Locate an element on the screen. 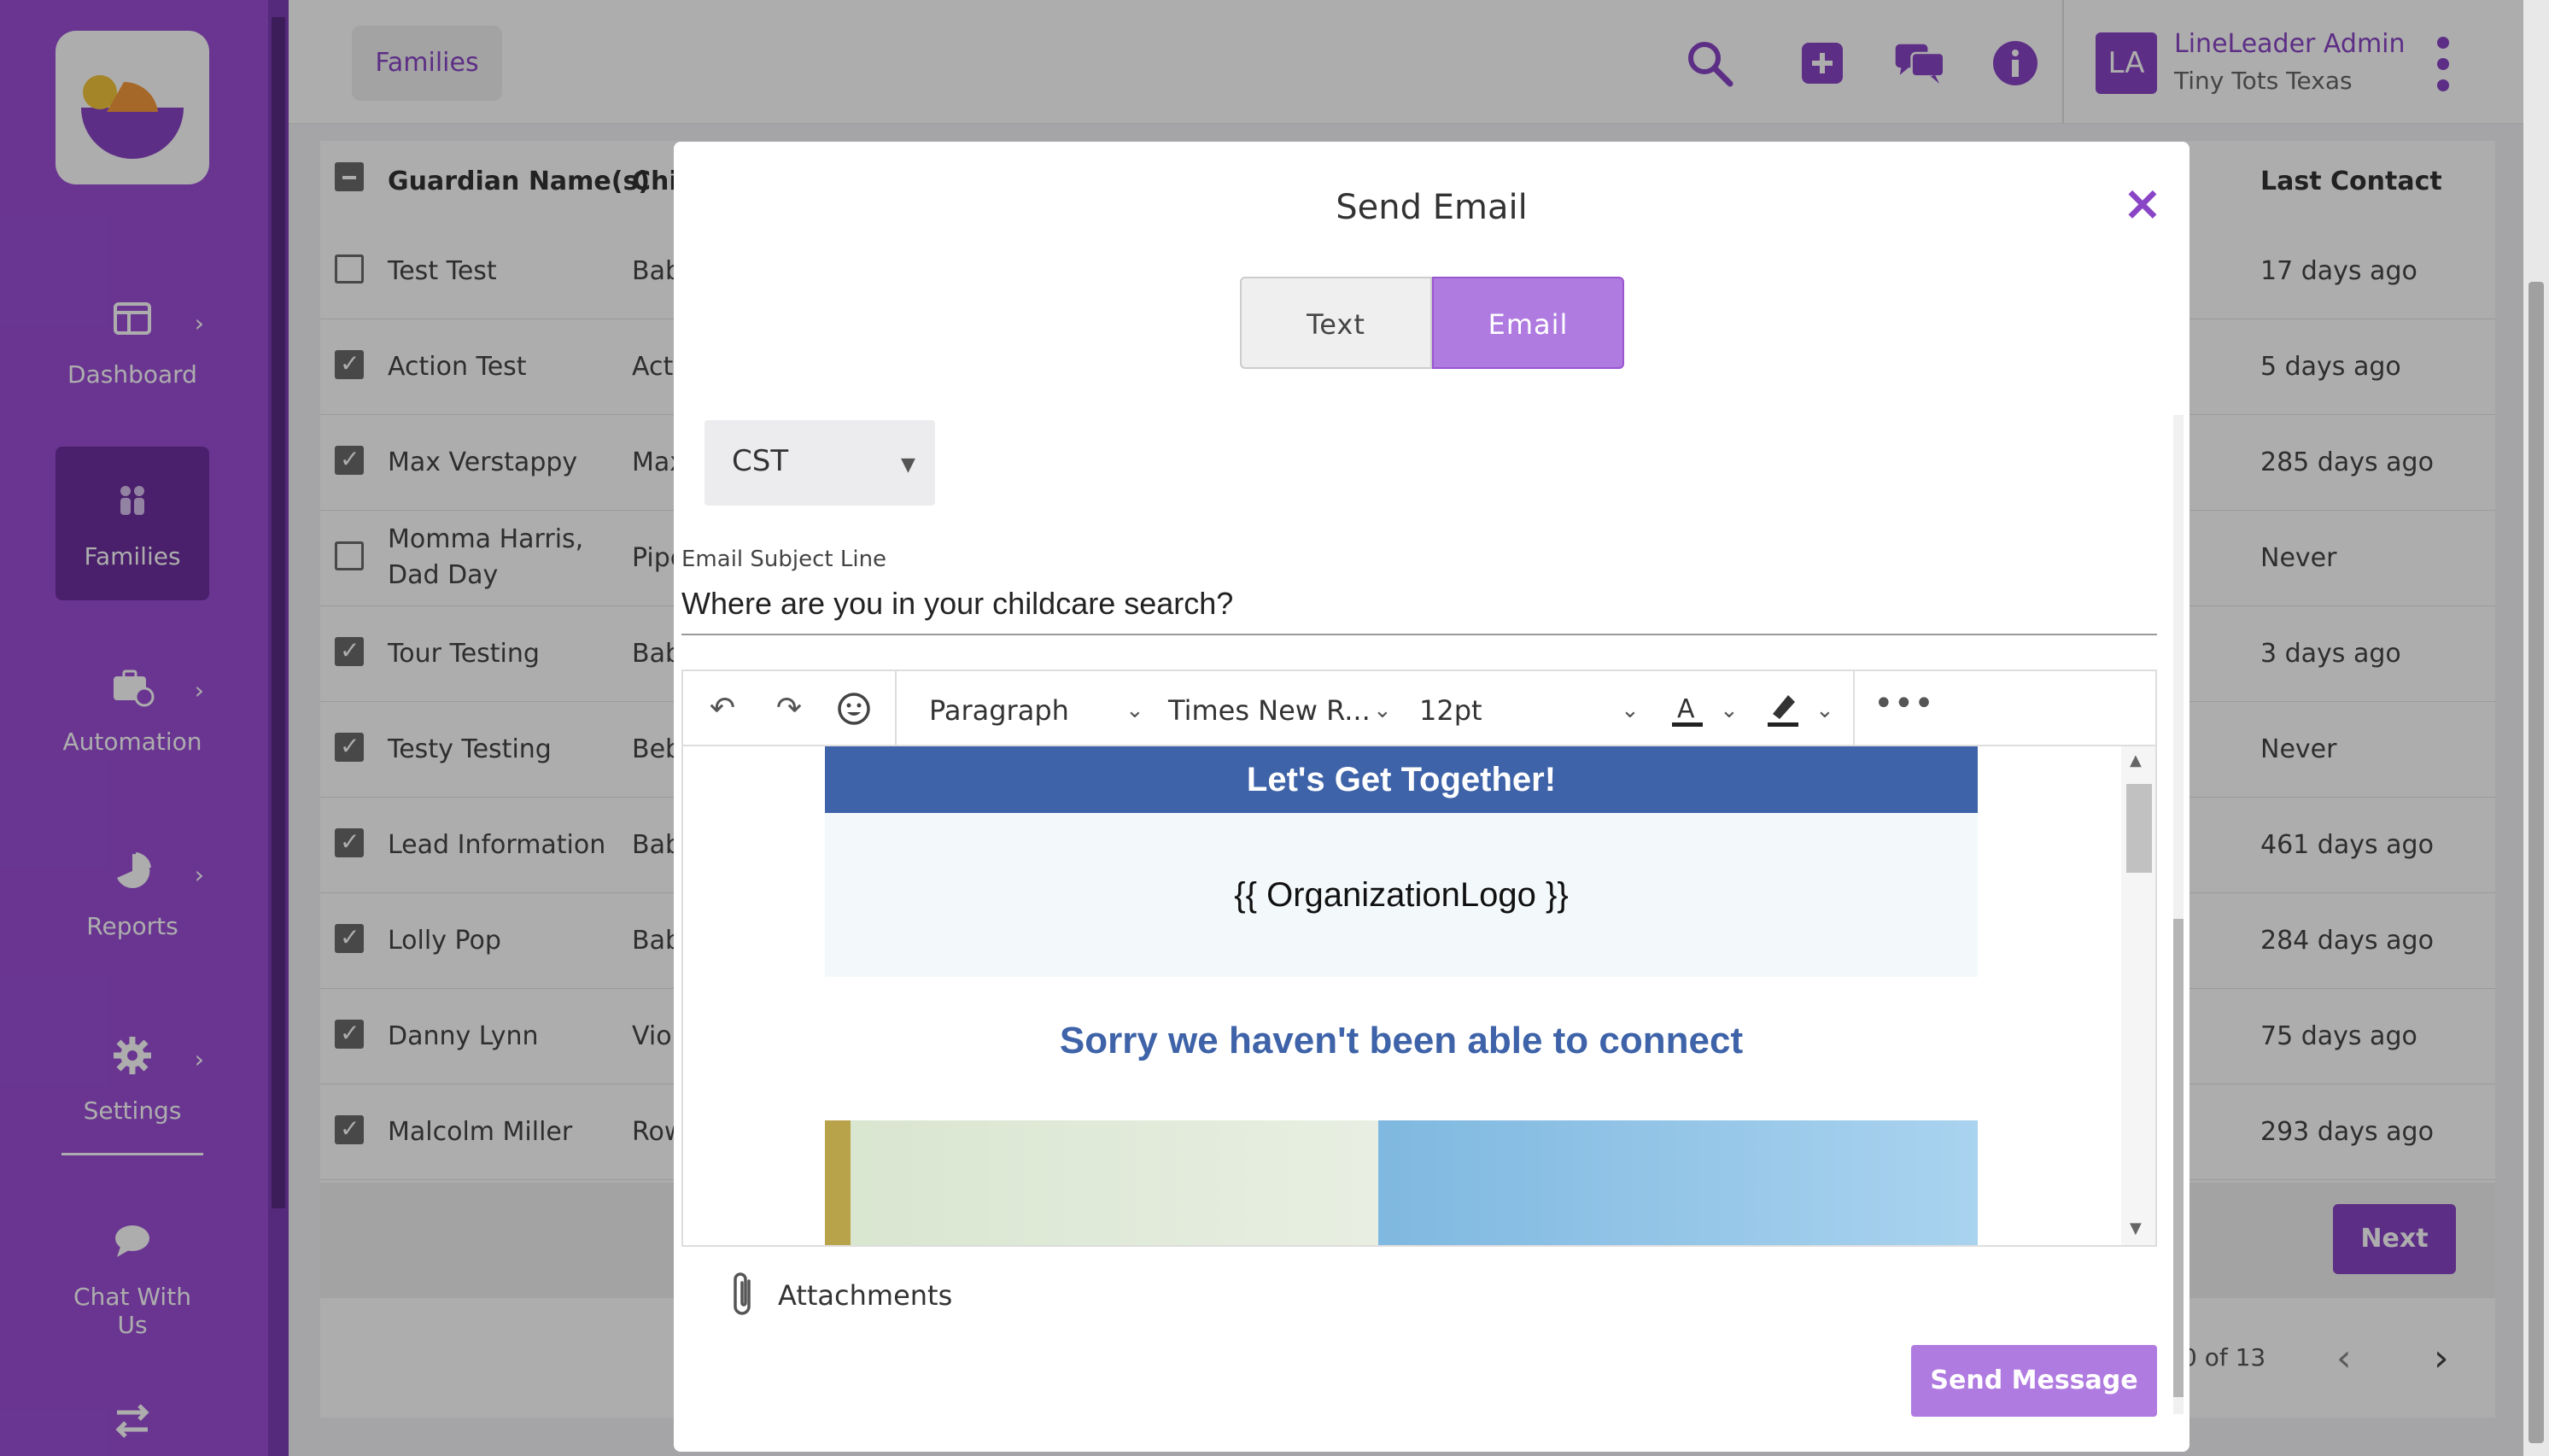  send-message-button: Send Message is located at coordinates (2034, 1381).